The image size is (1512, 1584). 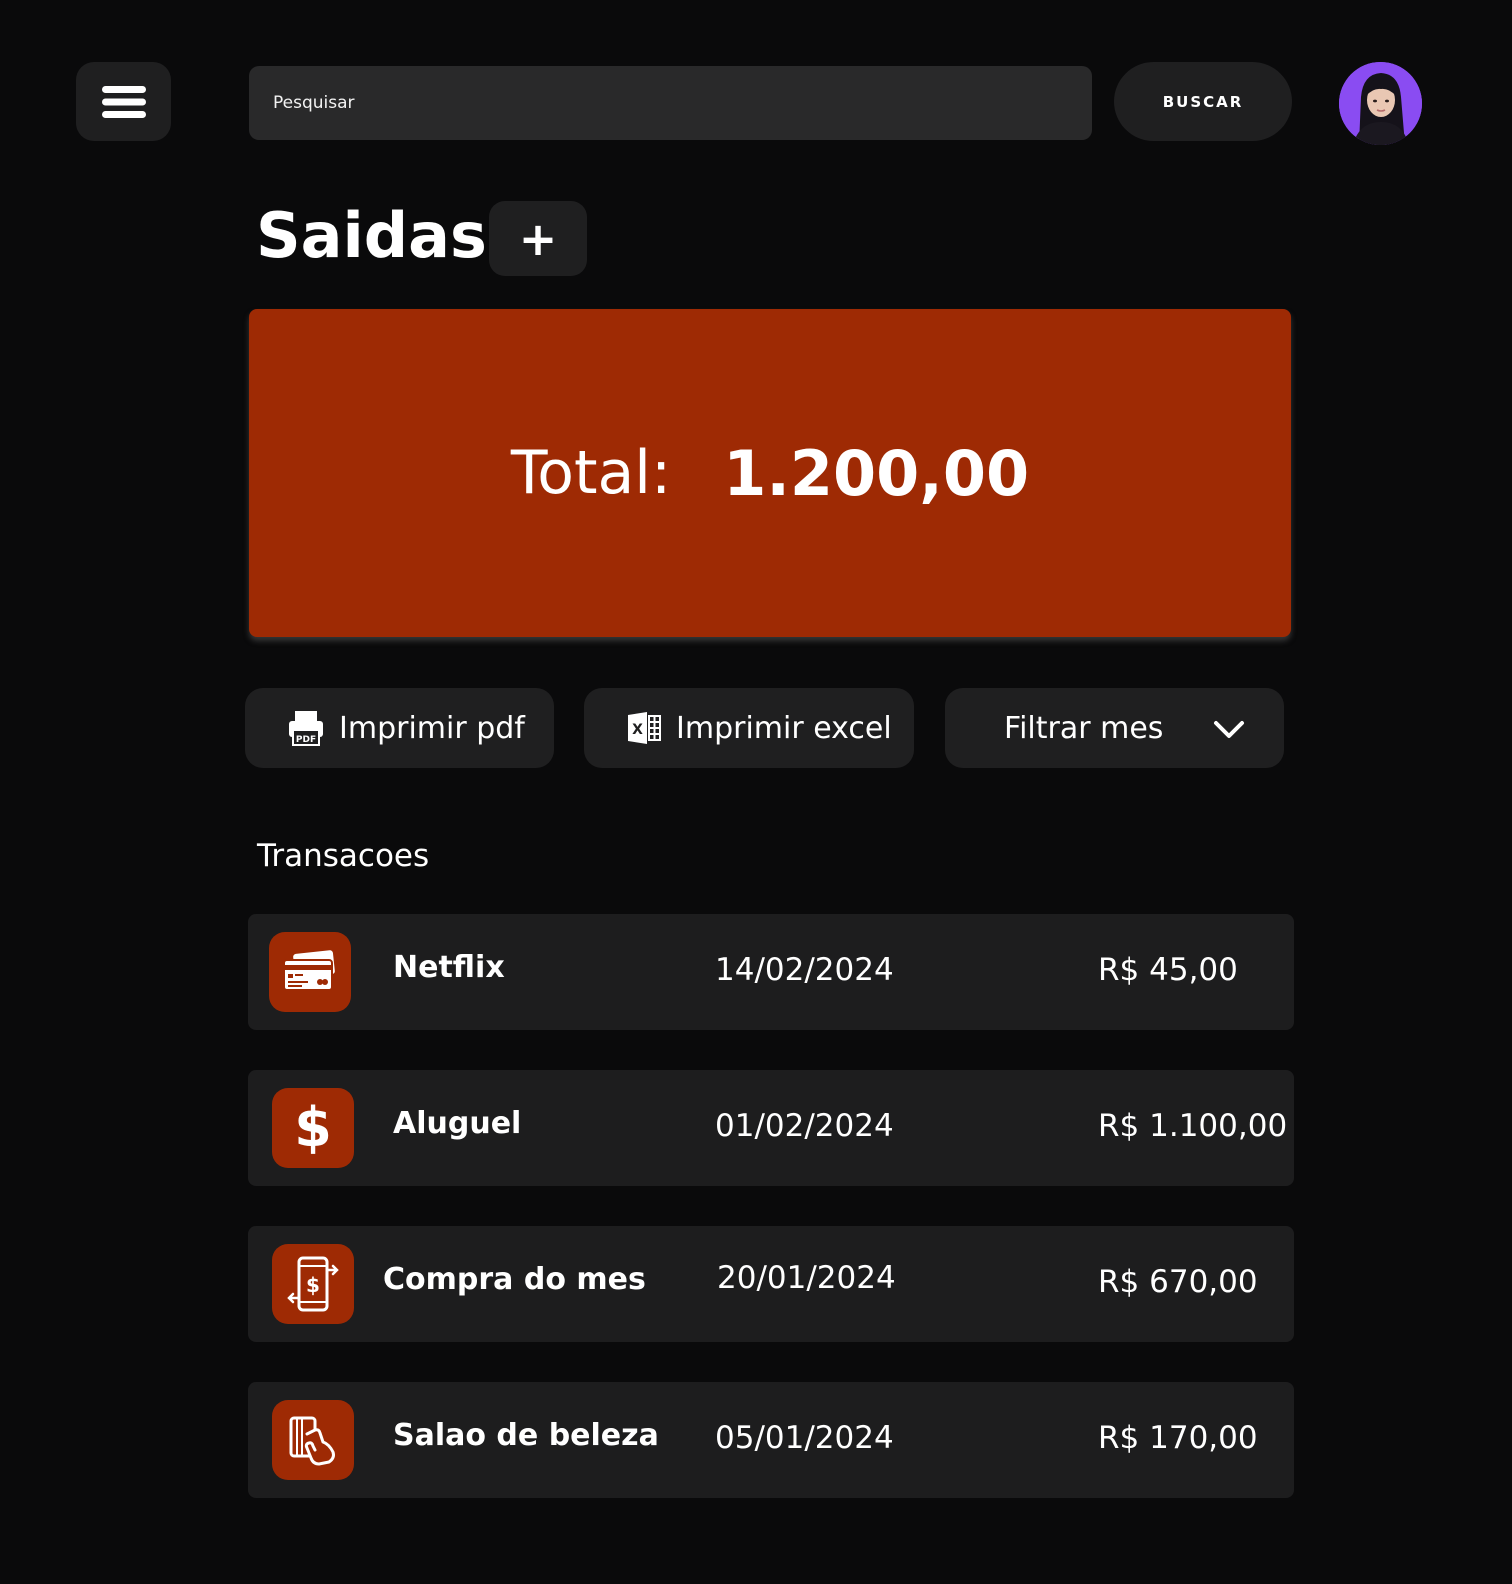 I want to click on transaction-name: Aluguel, so click(x=457, y=1123).